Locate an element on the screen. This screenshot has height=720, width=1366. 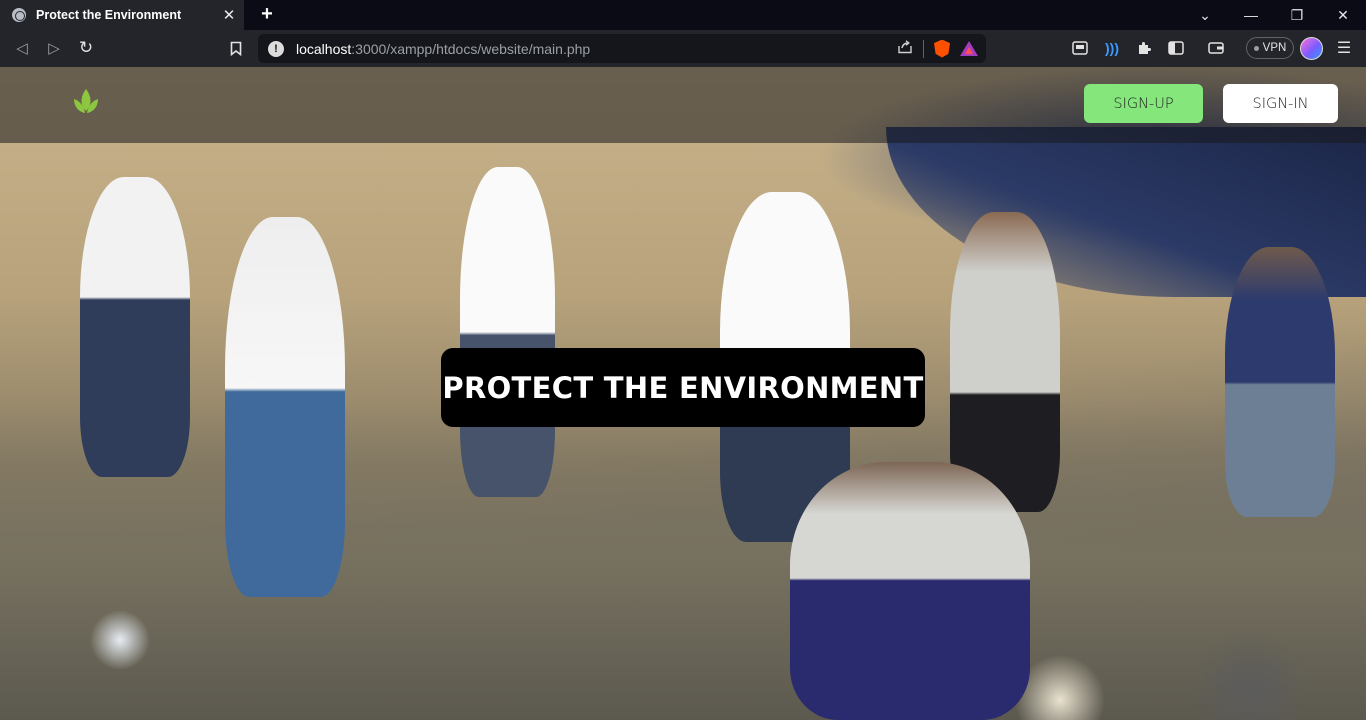
brave-shield-icon is located at coordinates (942, 48).